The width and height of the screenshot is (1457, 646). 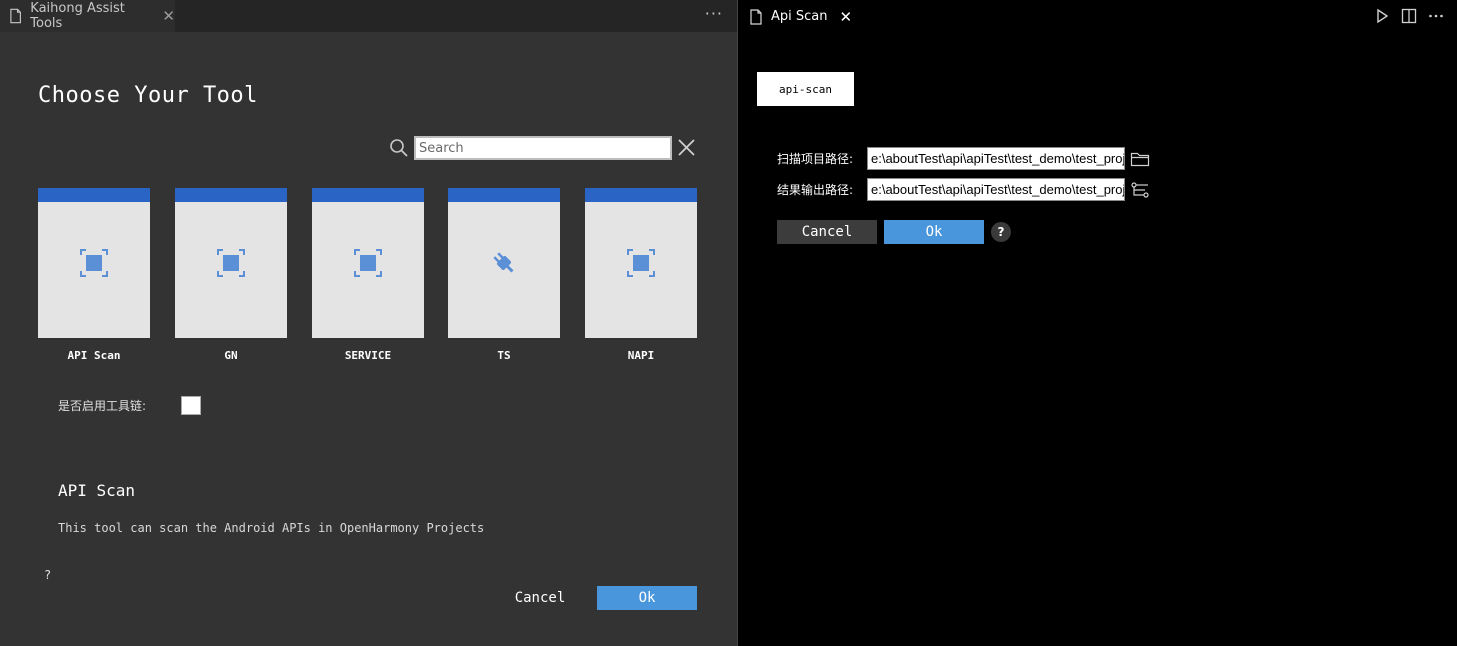 I want to click on tool-card-label: SERVICE, so click(x=368, y=355).